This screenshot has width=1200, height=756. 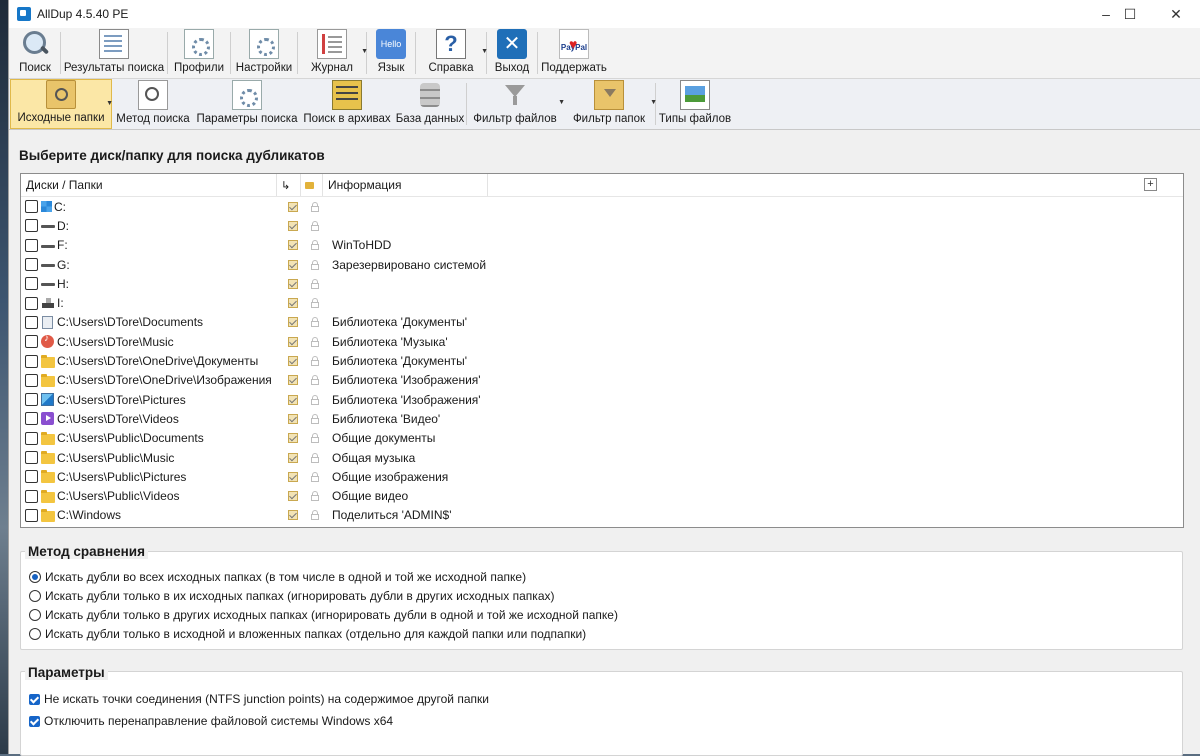 What do you see at coordinates (312, 185) in the screenshot?
I see `column-header-protect` at bounding box center [312, 185].